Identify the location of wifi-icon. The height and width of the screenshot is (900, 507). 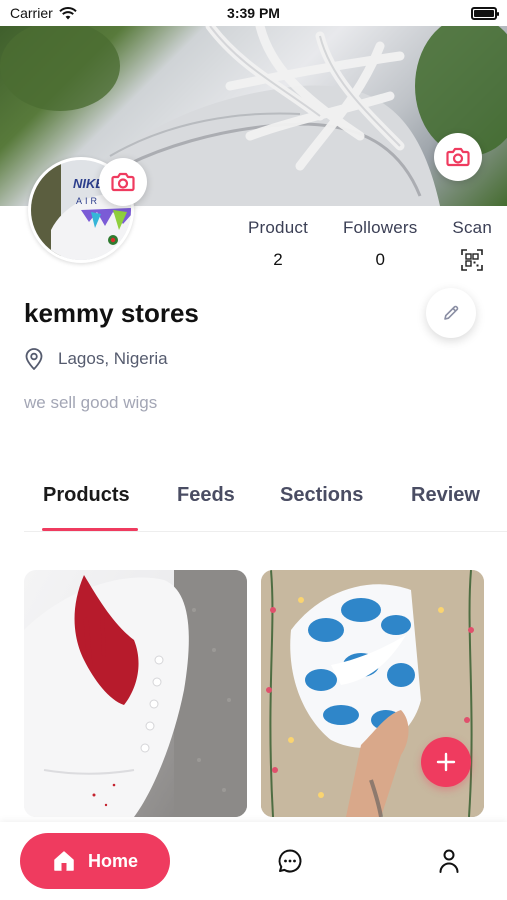
(68, 12).